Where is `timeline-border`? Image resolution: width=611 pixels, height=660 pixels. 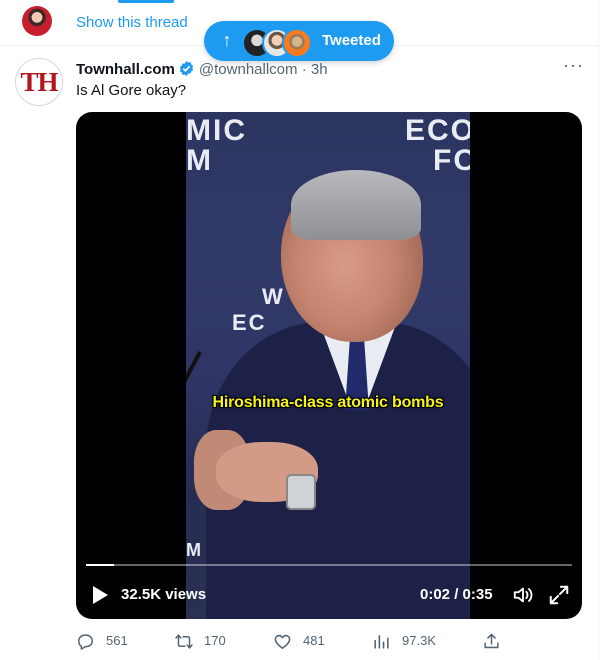
timeline-border is located at coordinates (598, 330).